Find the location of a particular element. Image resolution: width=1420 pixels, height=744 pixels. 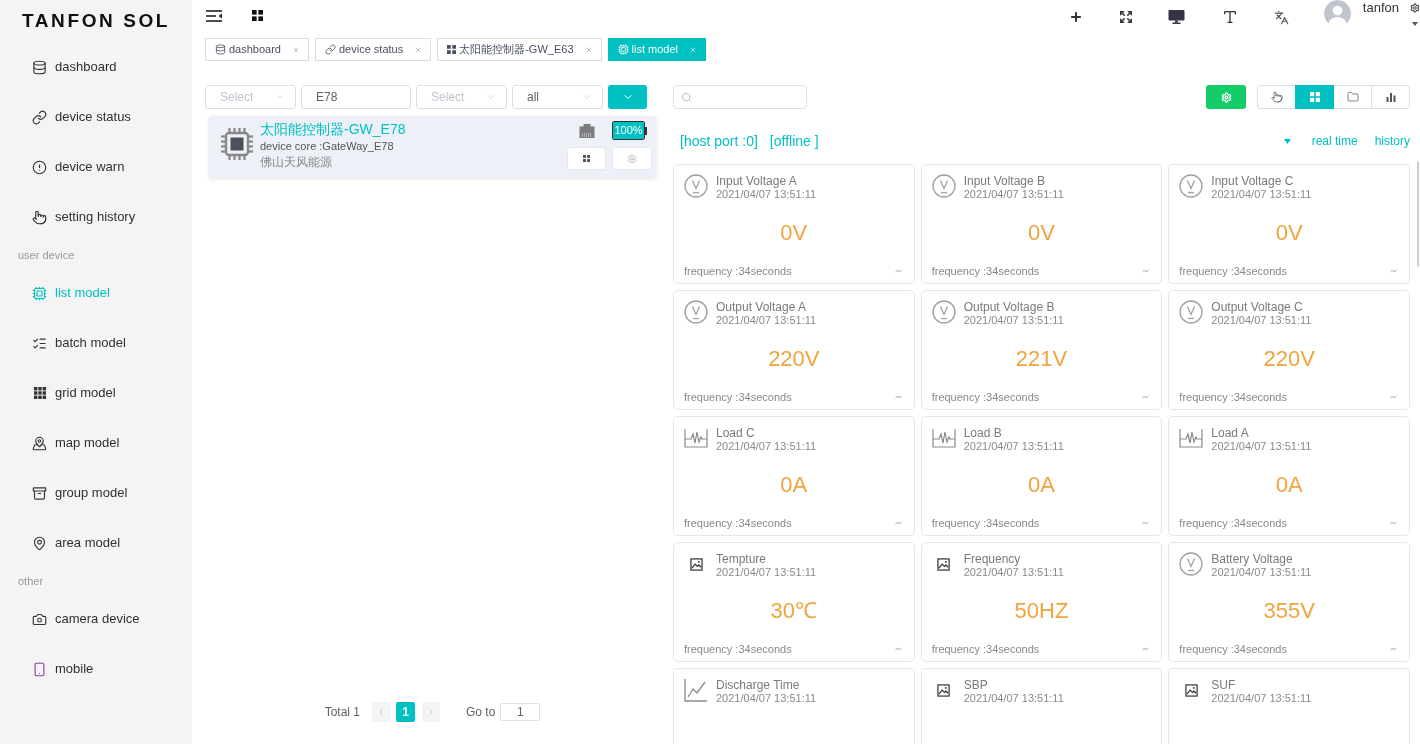

phone-icon is located at coordinates (39, 669).